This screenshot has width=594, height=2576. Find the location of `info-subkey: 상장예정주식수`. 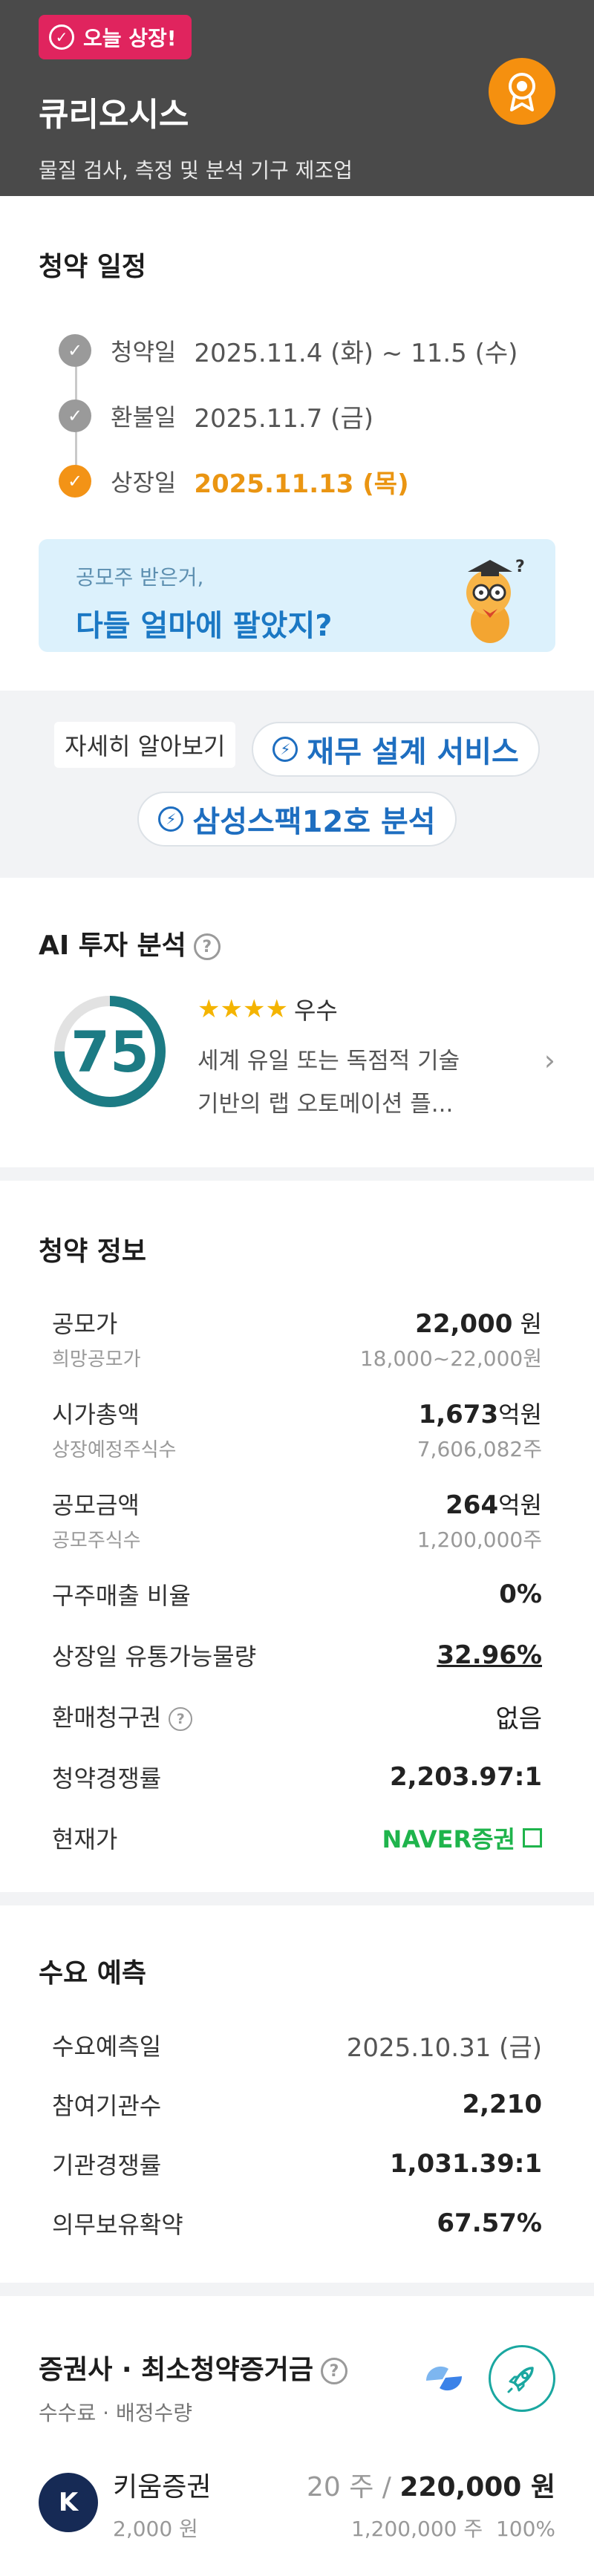

info-subkey: 상장예정주식수 is located at coordinates (115, 1449).